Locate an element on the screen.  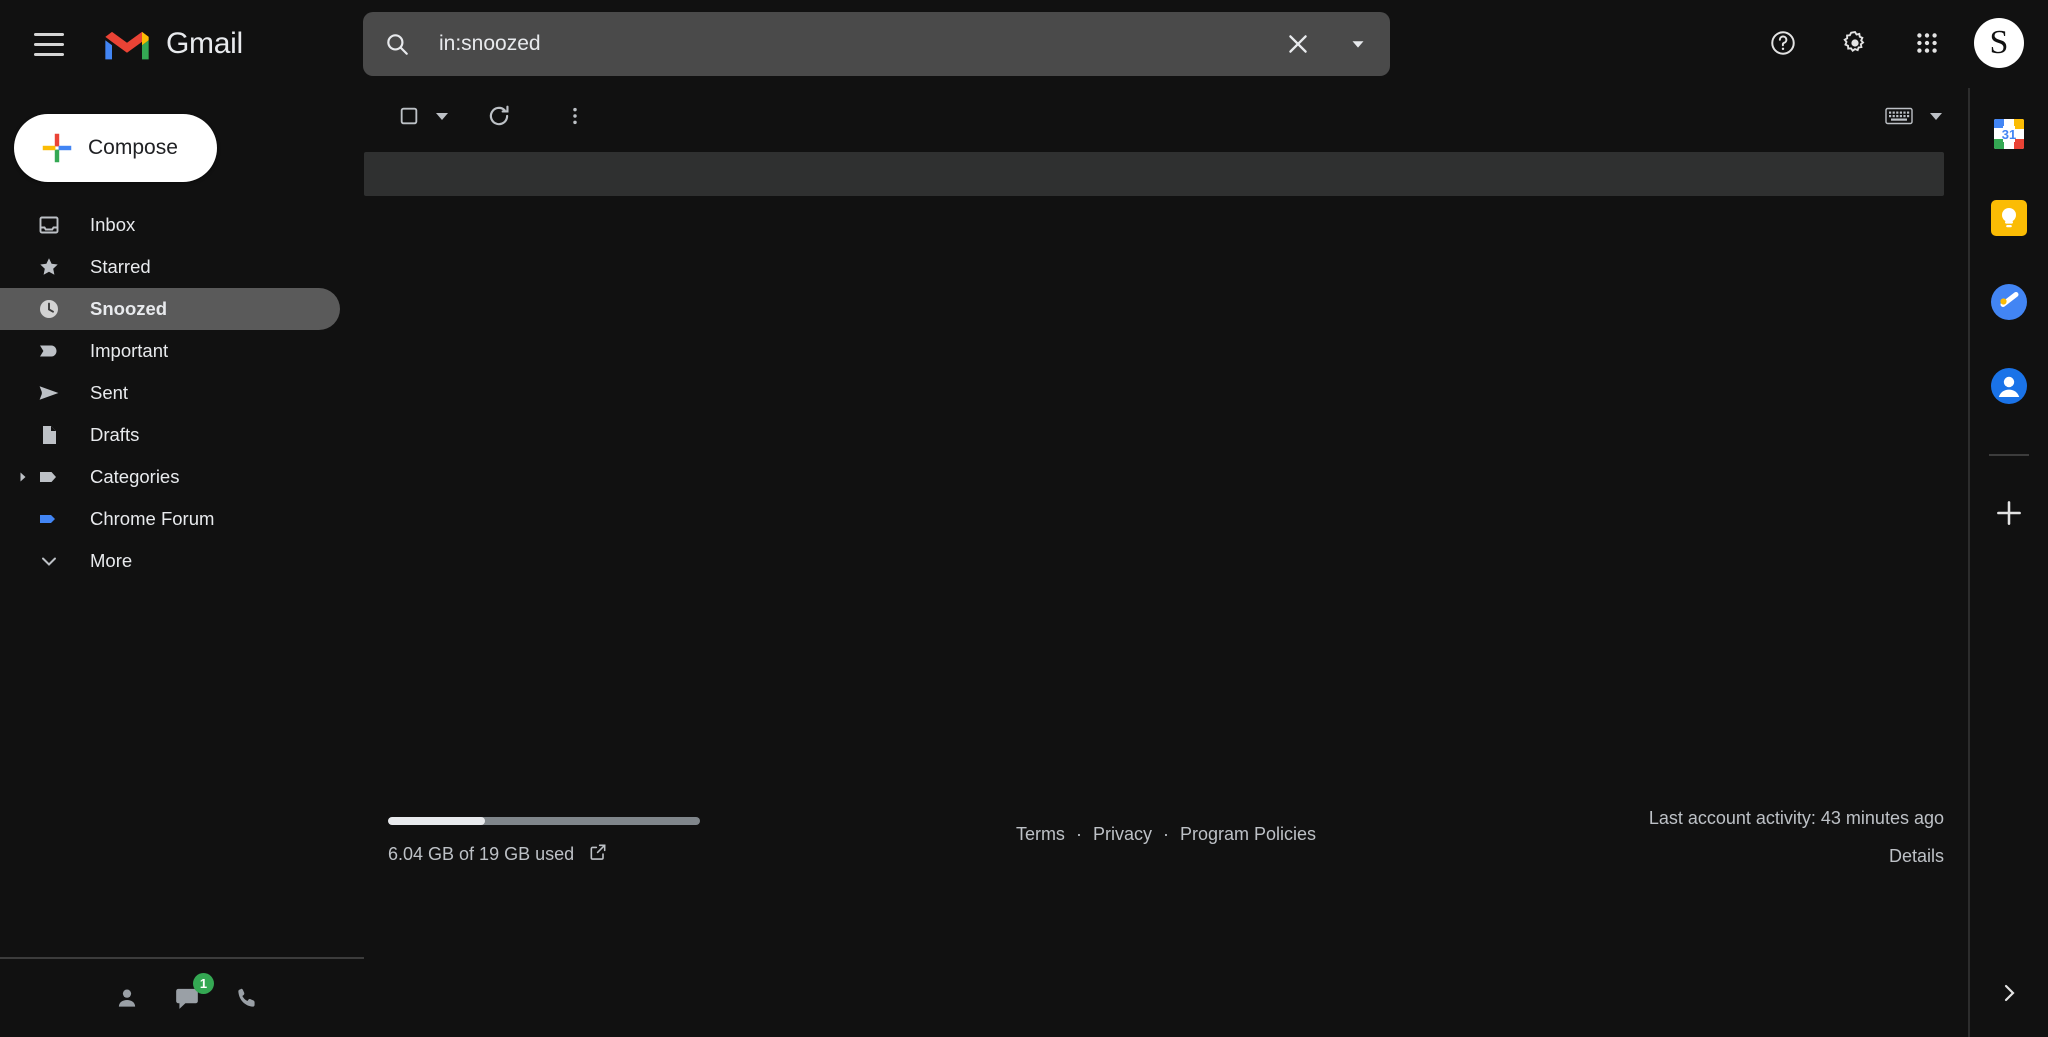
sidebar-footer-actions: 1 is located at coordinates (182, 998).